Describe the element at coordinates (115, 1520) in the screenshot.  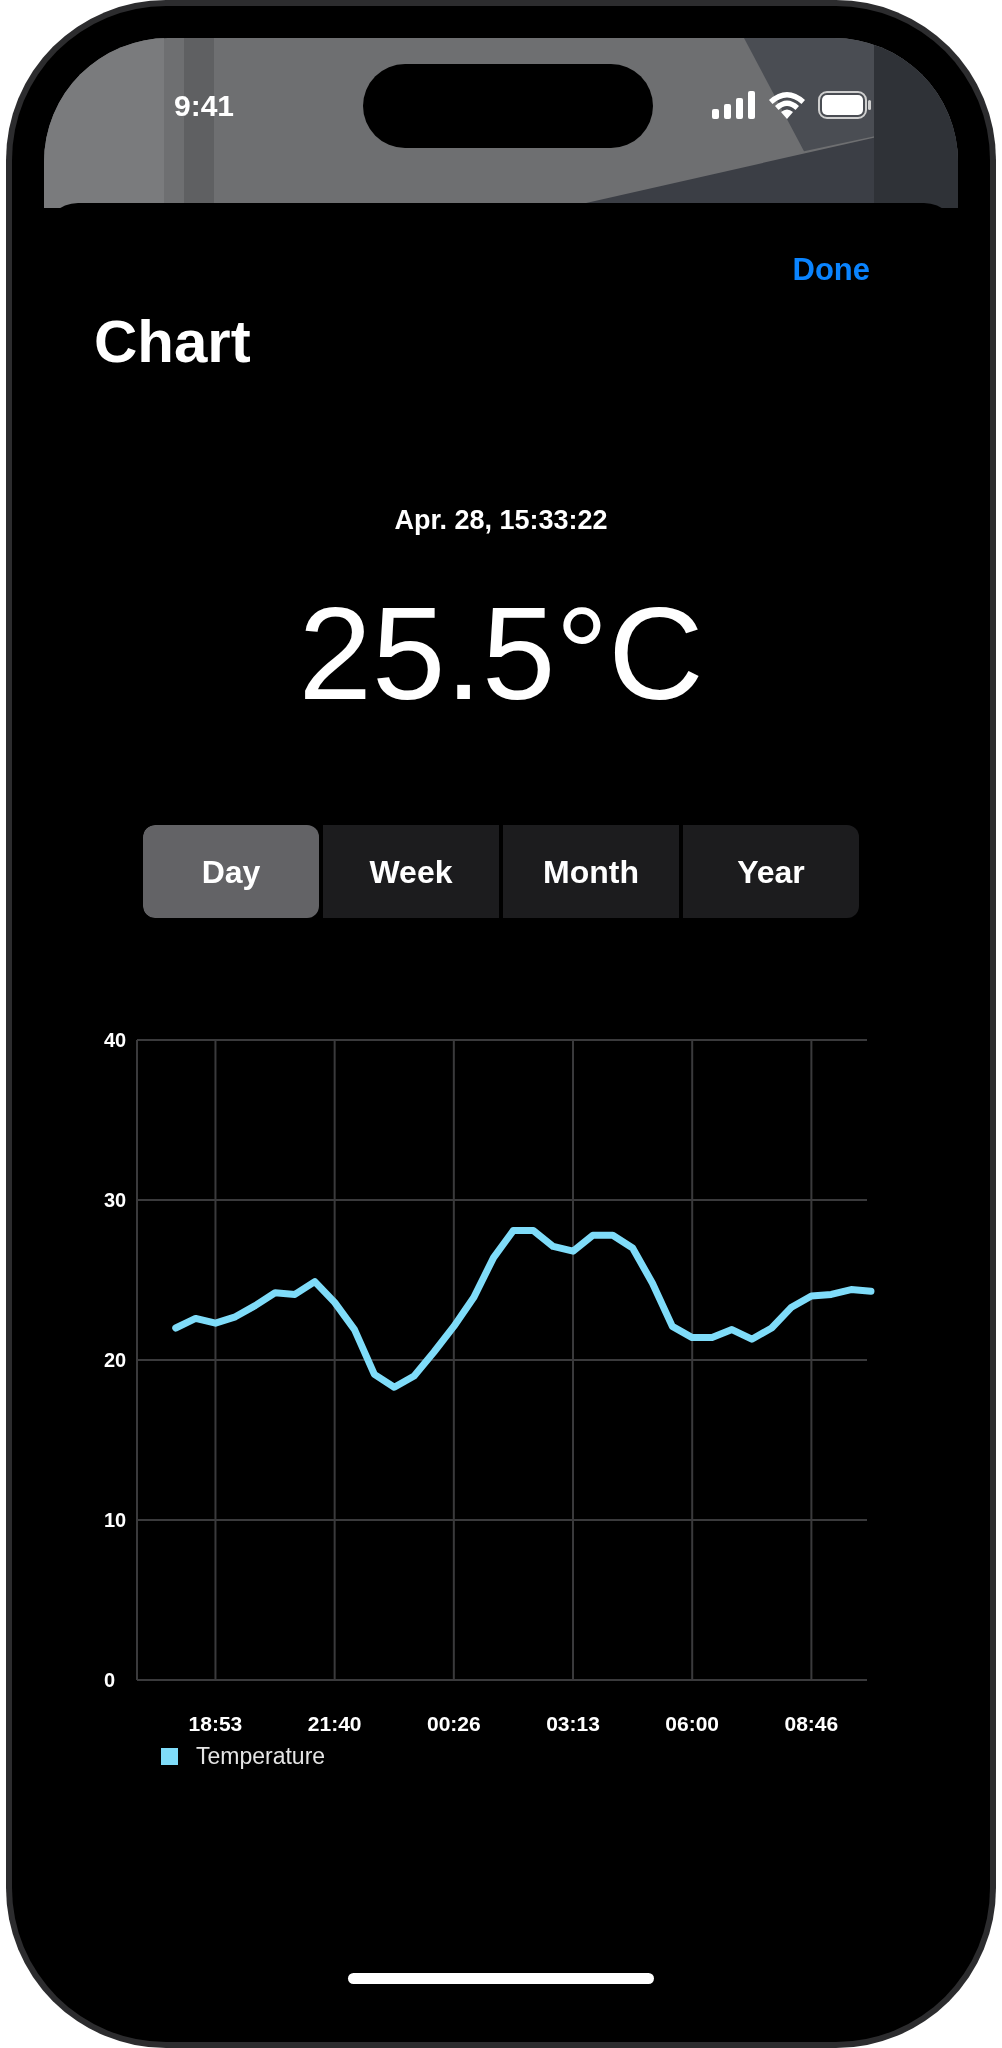
I see `axis-label: 10` at that location.